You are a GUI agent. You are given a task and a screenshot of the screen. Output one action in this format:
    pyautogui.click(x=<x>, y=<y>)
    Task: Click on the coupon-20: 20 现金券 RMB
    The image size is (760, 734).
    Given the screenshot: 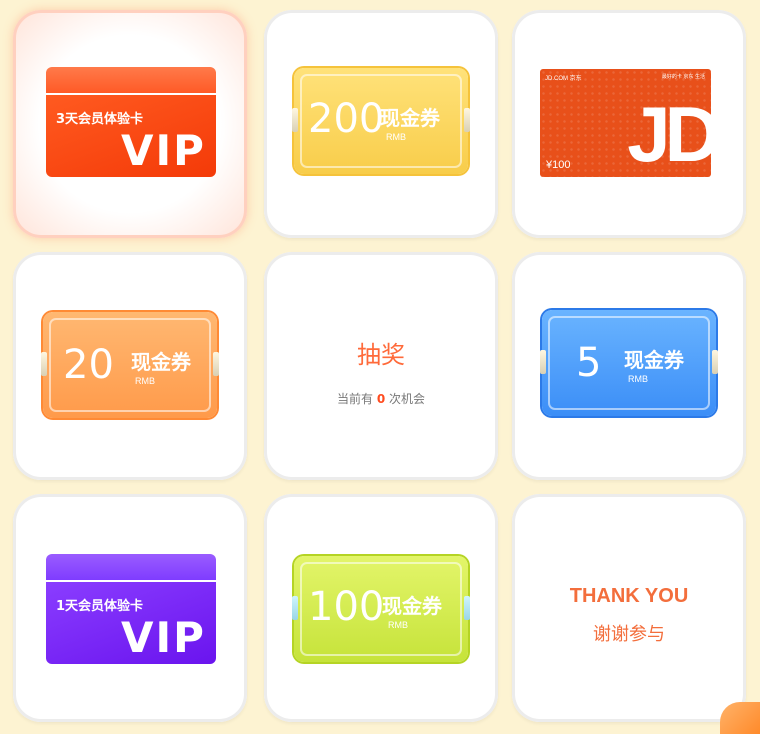 What is the action you would take?
    pyautogui.click(x=130, y=365)
    